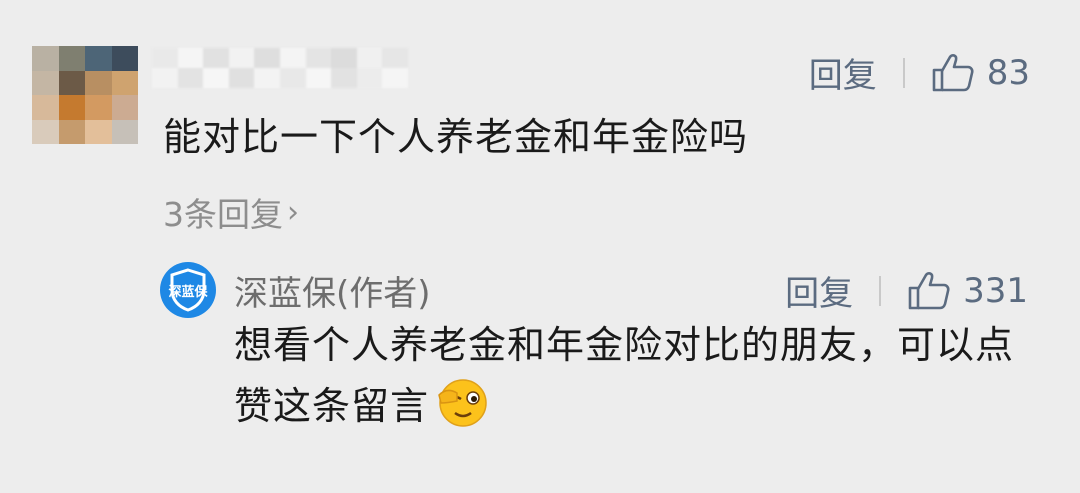 The height and width of the screenshot is (493, 1080). What do you see at coordinates (1008, 72) in the screenshot?
I see `like-count: 83` at bounding box center [1008, 72].